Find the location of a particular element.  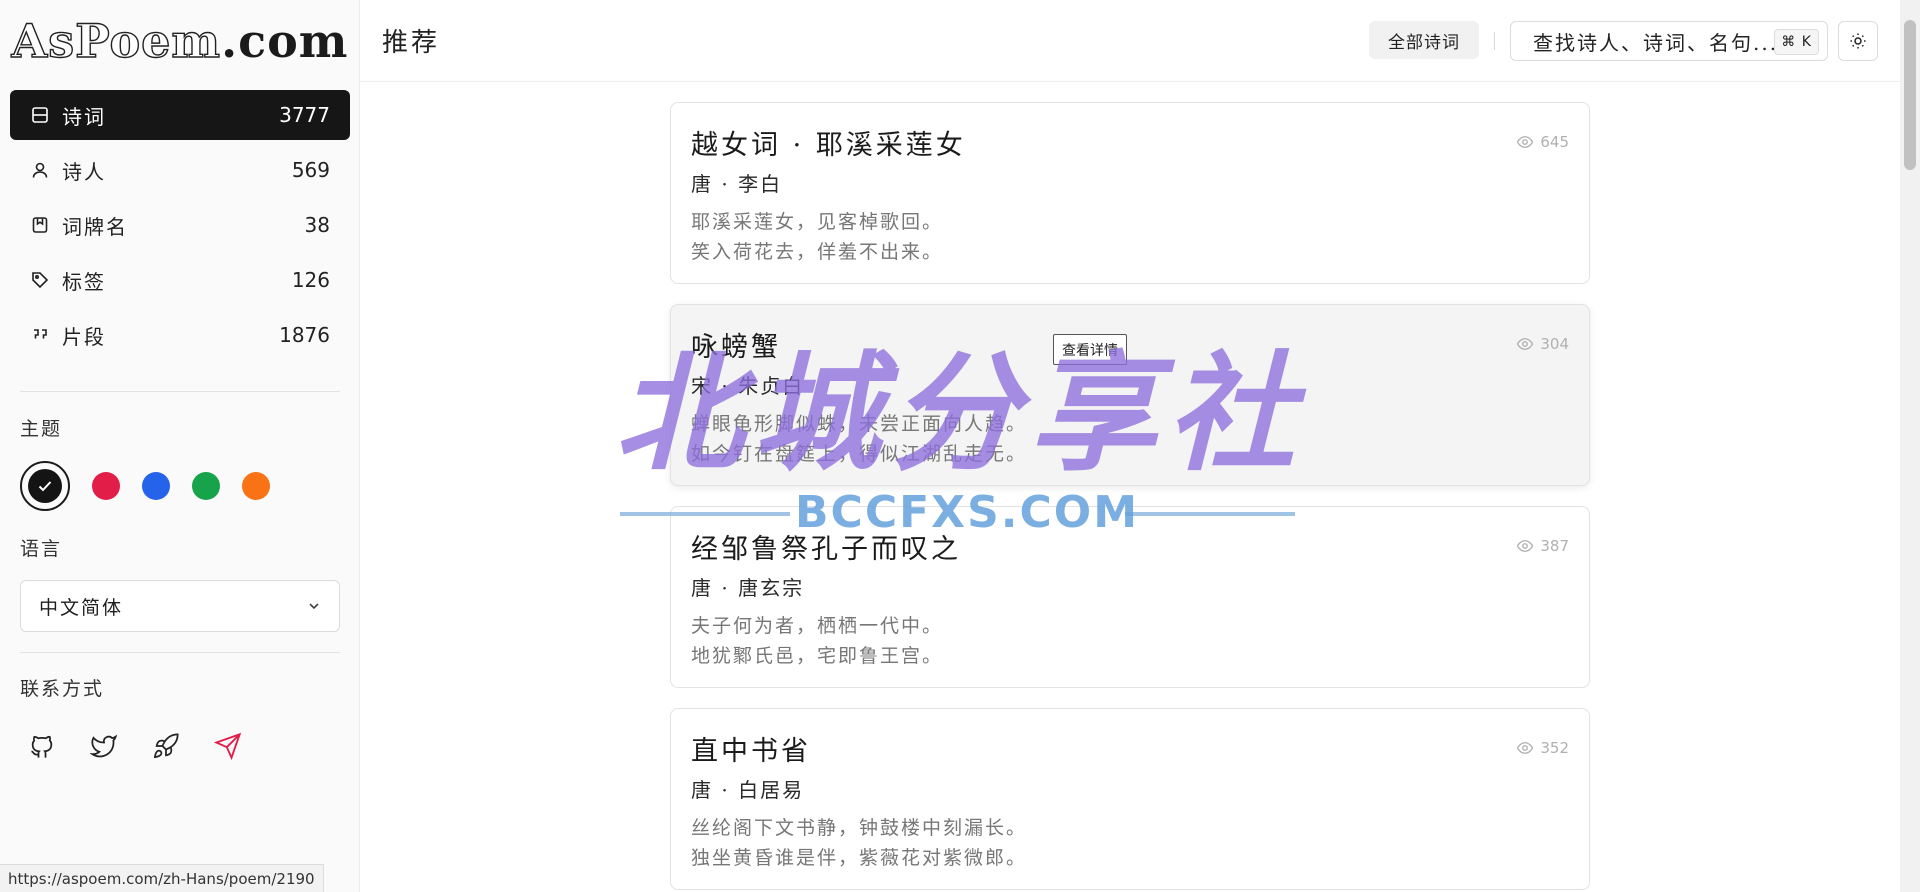

user-icon is located at coordinates (40, 170).